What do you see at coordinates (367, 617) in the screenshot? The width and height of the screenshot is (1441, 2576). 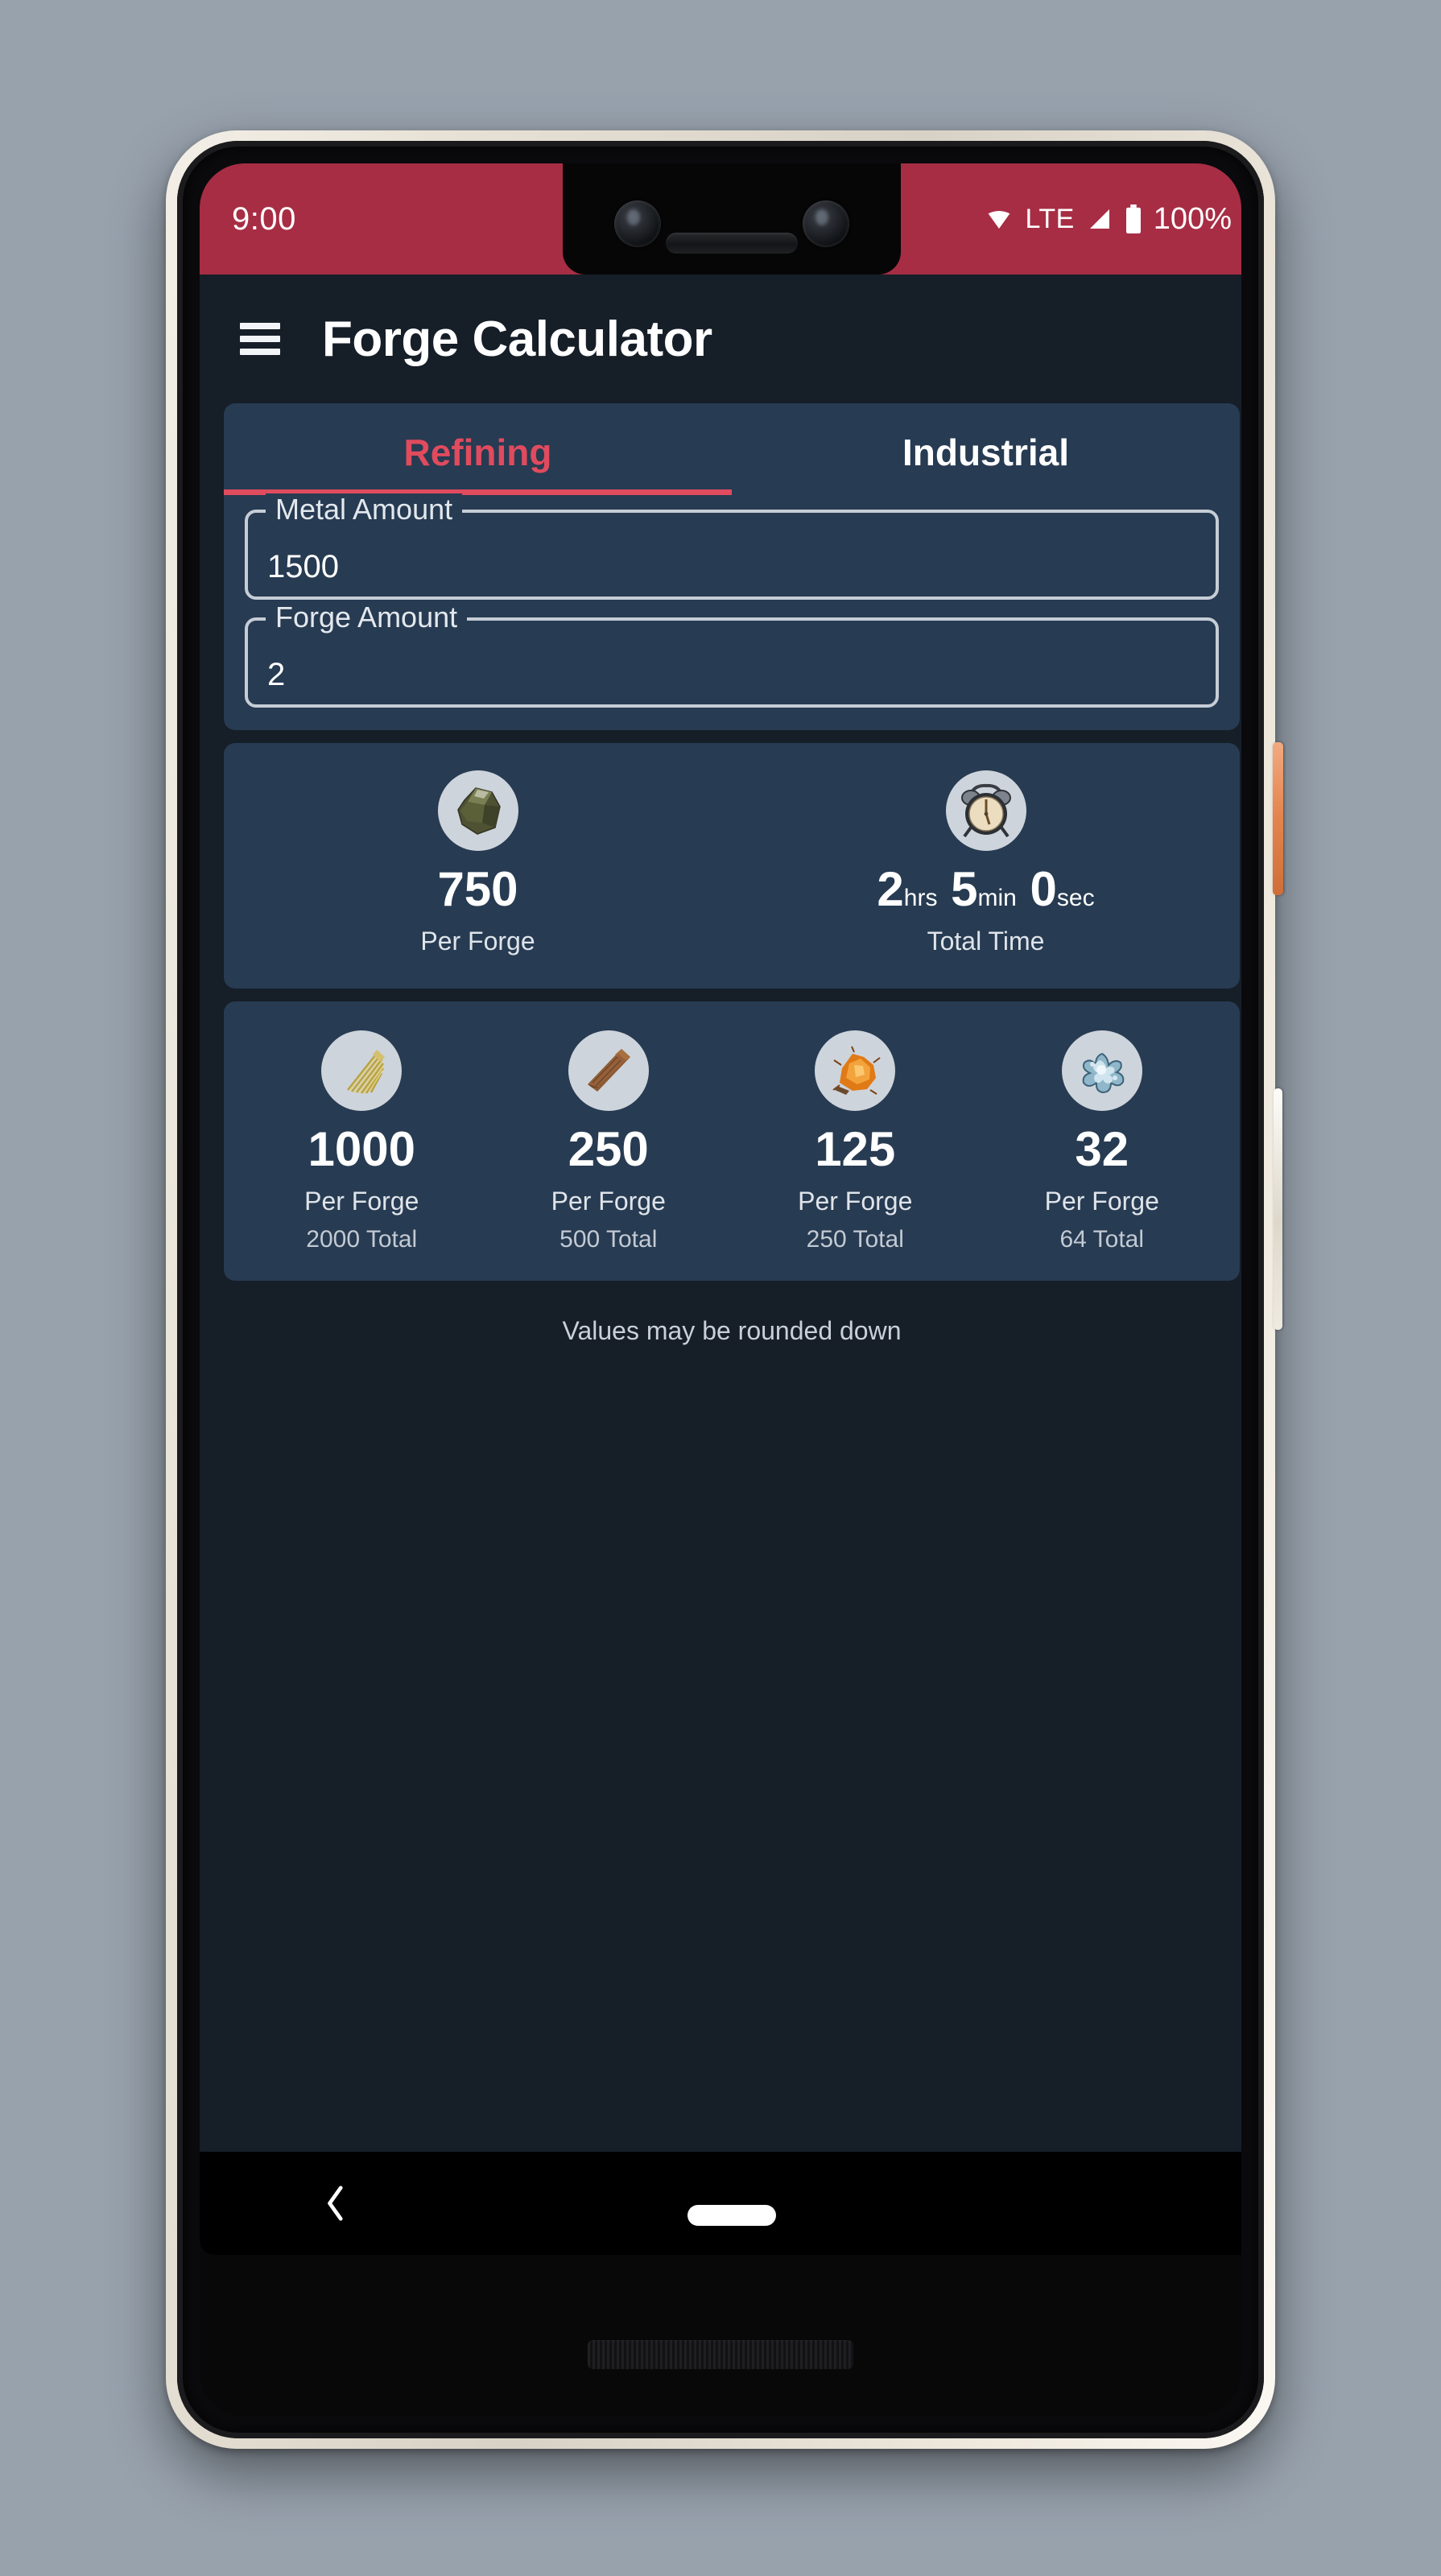 I see `forge-amount-label: Forge Amount` at bounding box center [367, 617].